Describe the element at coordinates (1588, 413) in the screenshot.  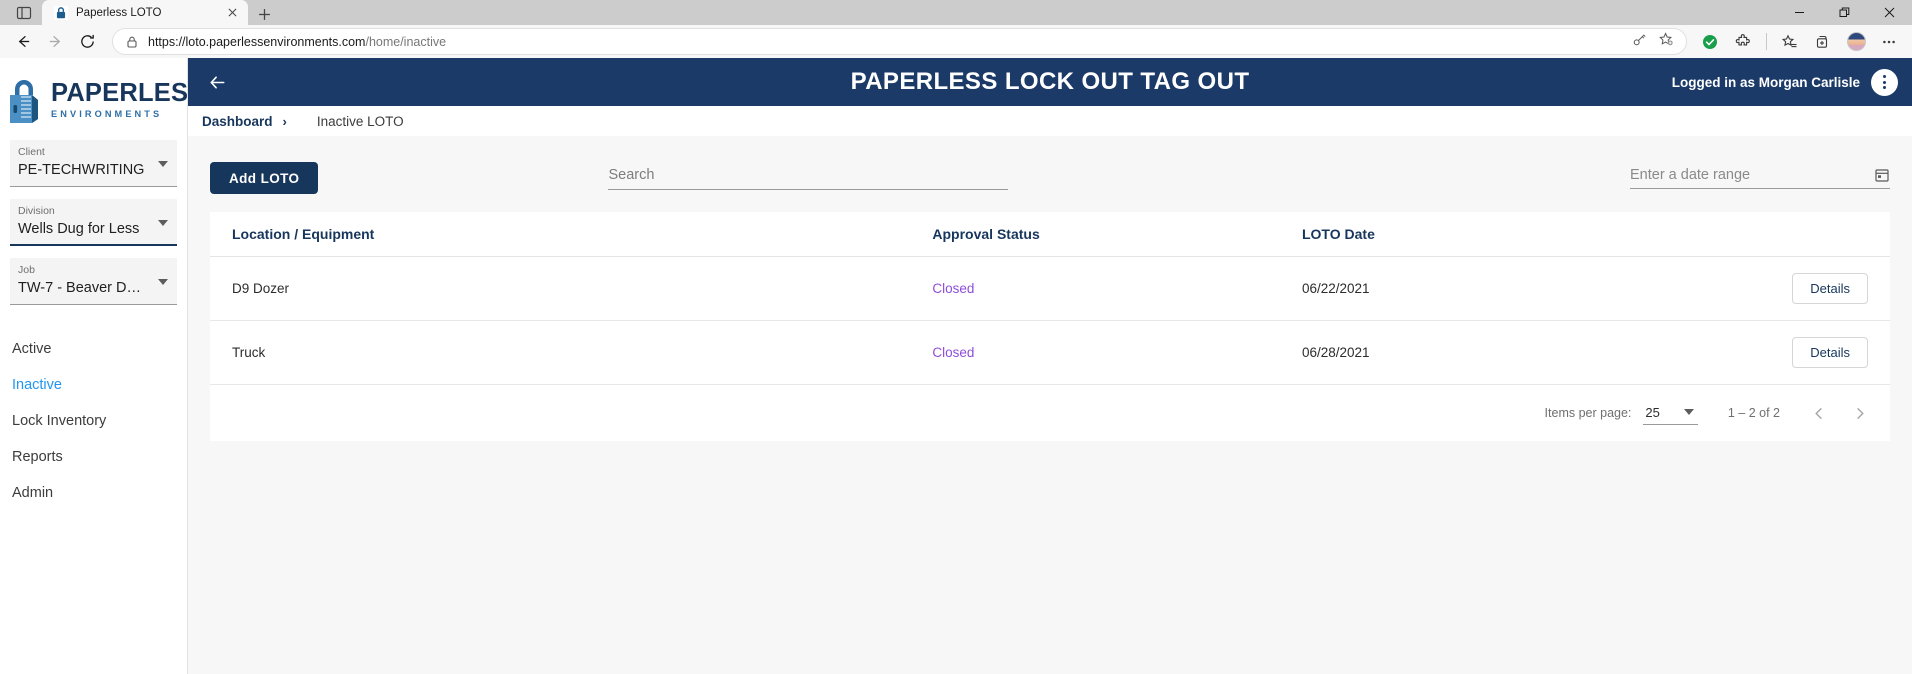
I see `items-per-page-label: Items per page:` at that location.